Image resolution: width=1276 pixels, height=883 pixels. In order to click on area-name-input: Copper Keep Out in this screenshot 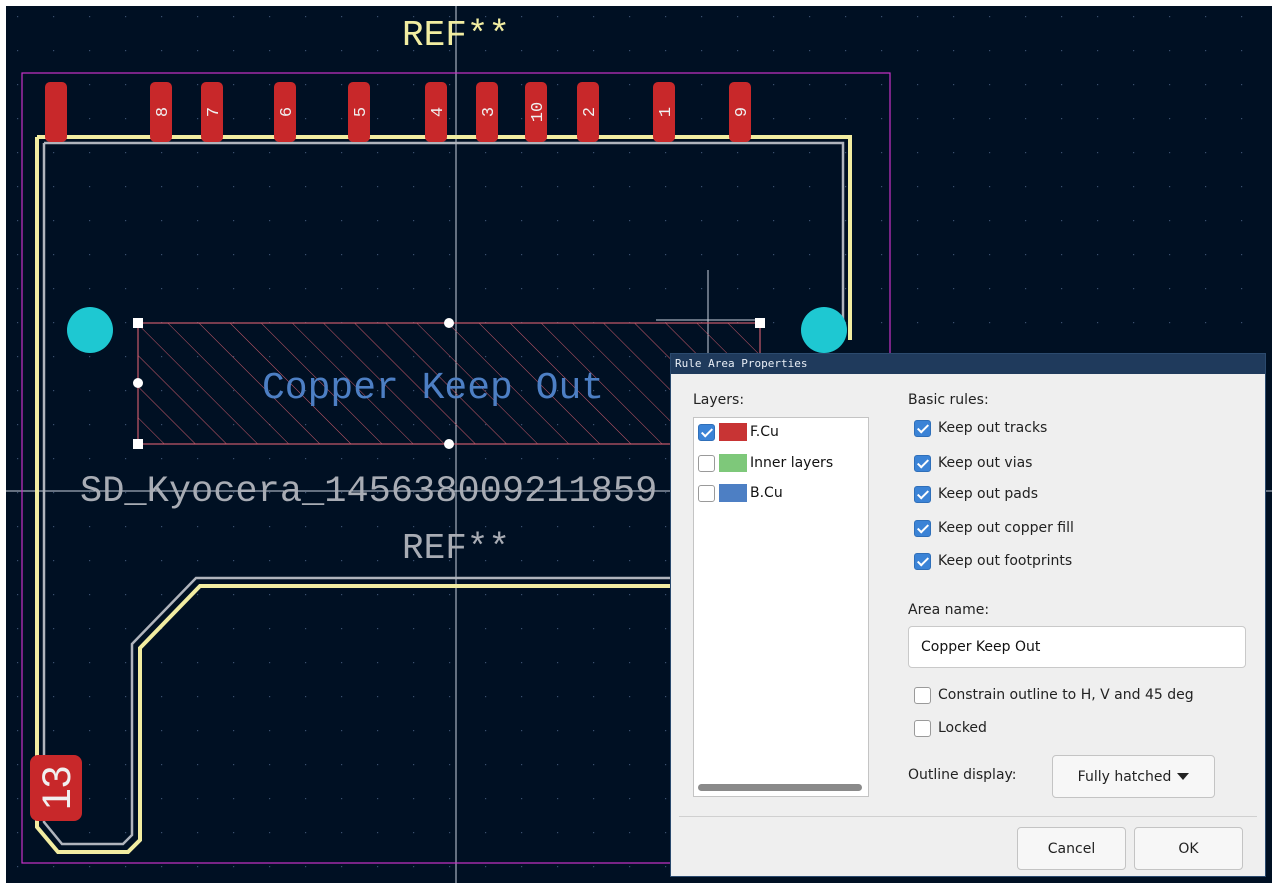, I will do `click(1077, 647)`.